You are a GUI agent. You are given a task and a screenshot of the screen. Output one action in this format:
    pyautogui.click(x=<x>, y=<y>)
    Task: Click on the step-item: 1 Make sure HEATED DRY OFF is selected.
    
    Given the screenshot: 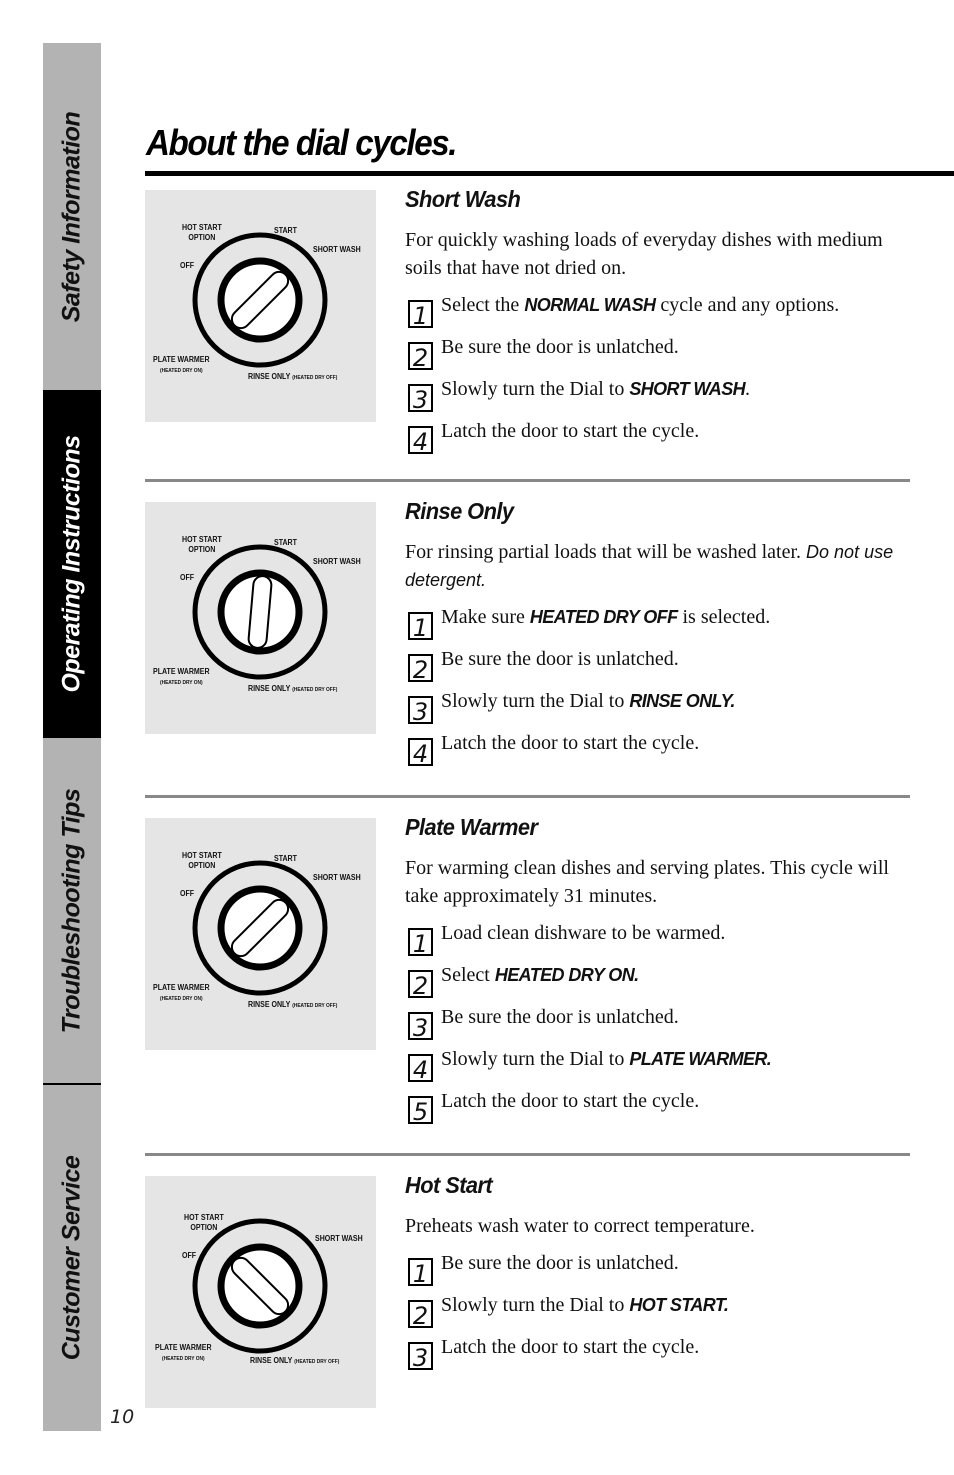 What is the action you would take?
    pyautogui.click(x=660, y=628)
    